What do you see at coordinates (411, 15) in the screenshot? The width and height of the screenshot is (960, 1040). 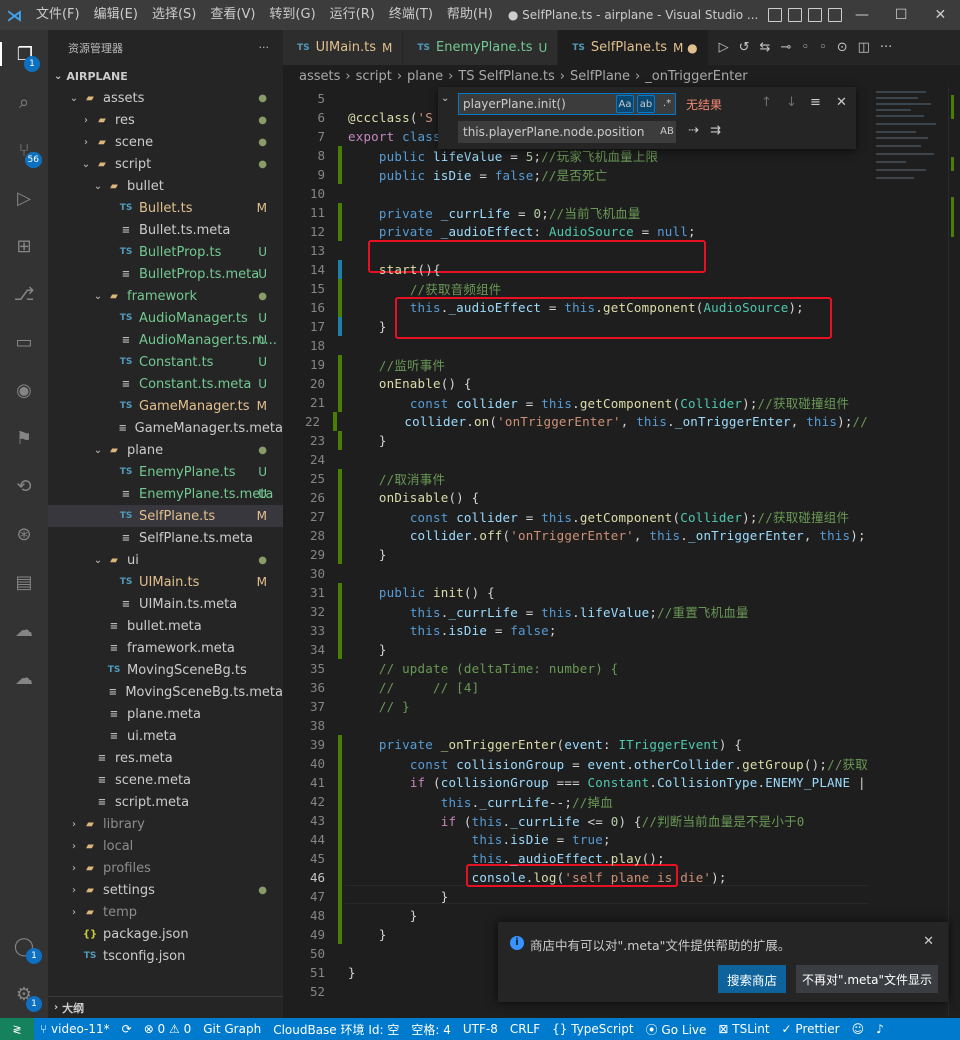 I see `menu-item: 终端(T)` at bounding box center [411, 15].